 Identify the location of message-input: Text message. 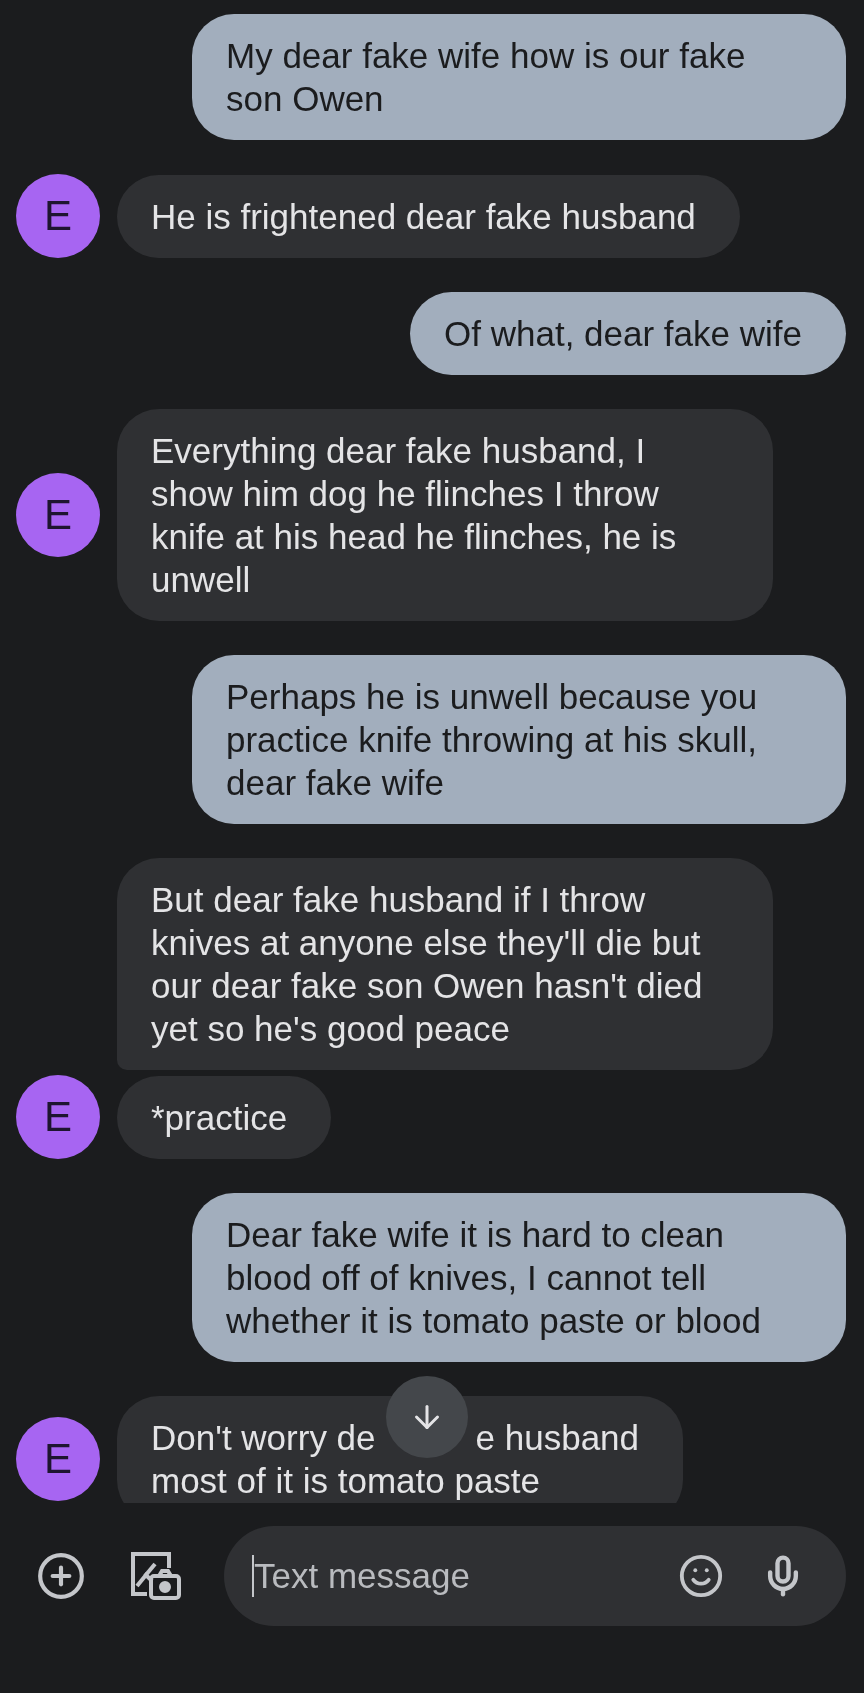
(449, 1576).